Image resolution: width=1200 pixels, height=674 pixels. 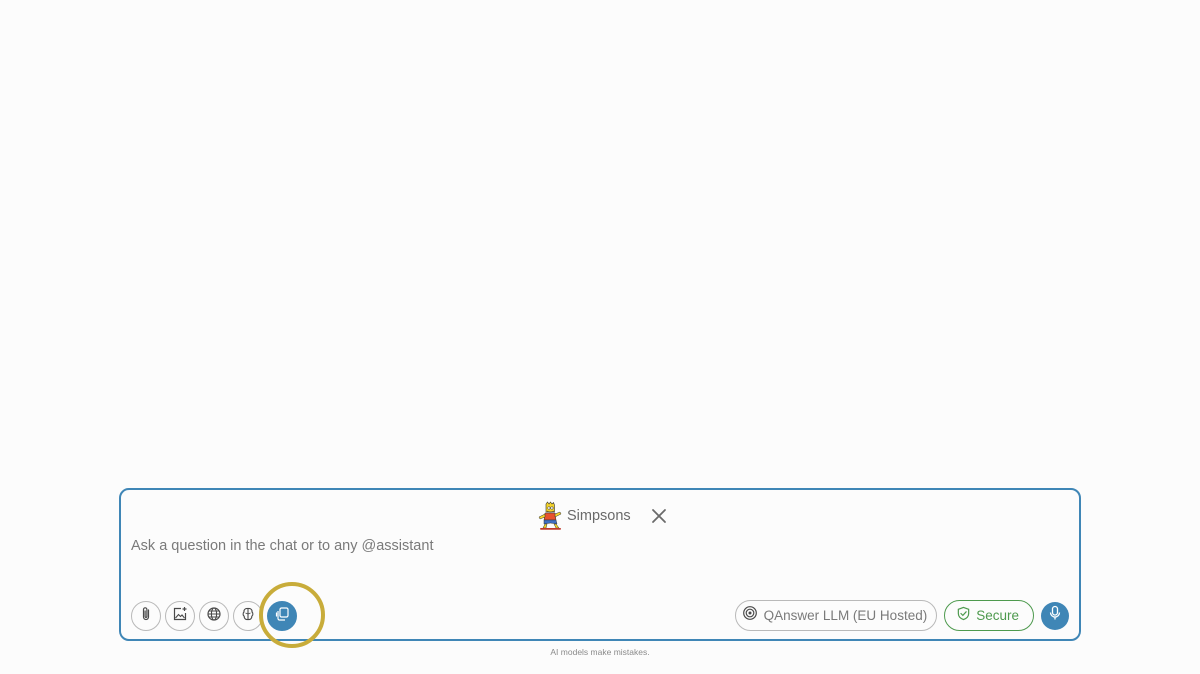 I want to click on disclaimer-text: AI models make mistakes., so click(x=600, y=652).